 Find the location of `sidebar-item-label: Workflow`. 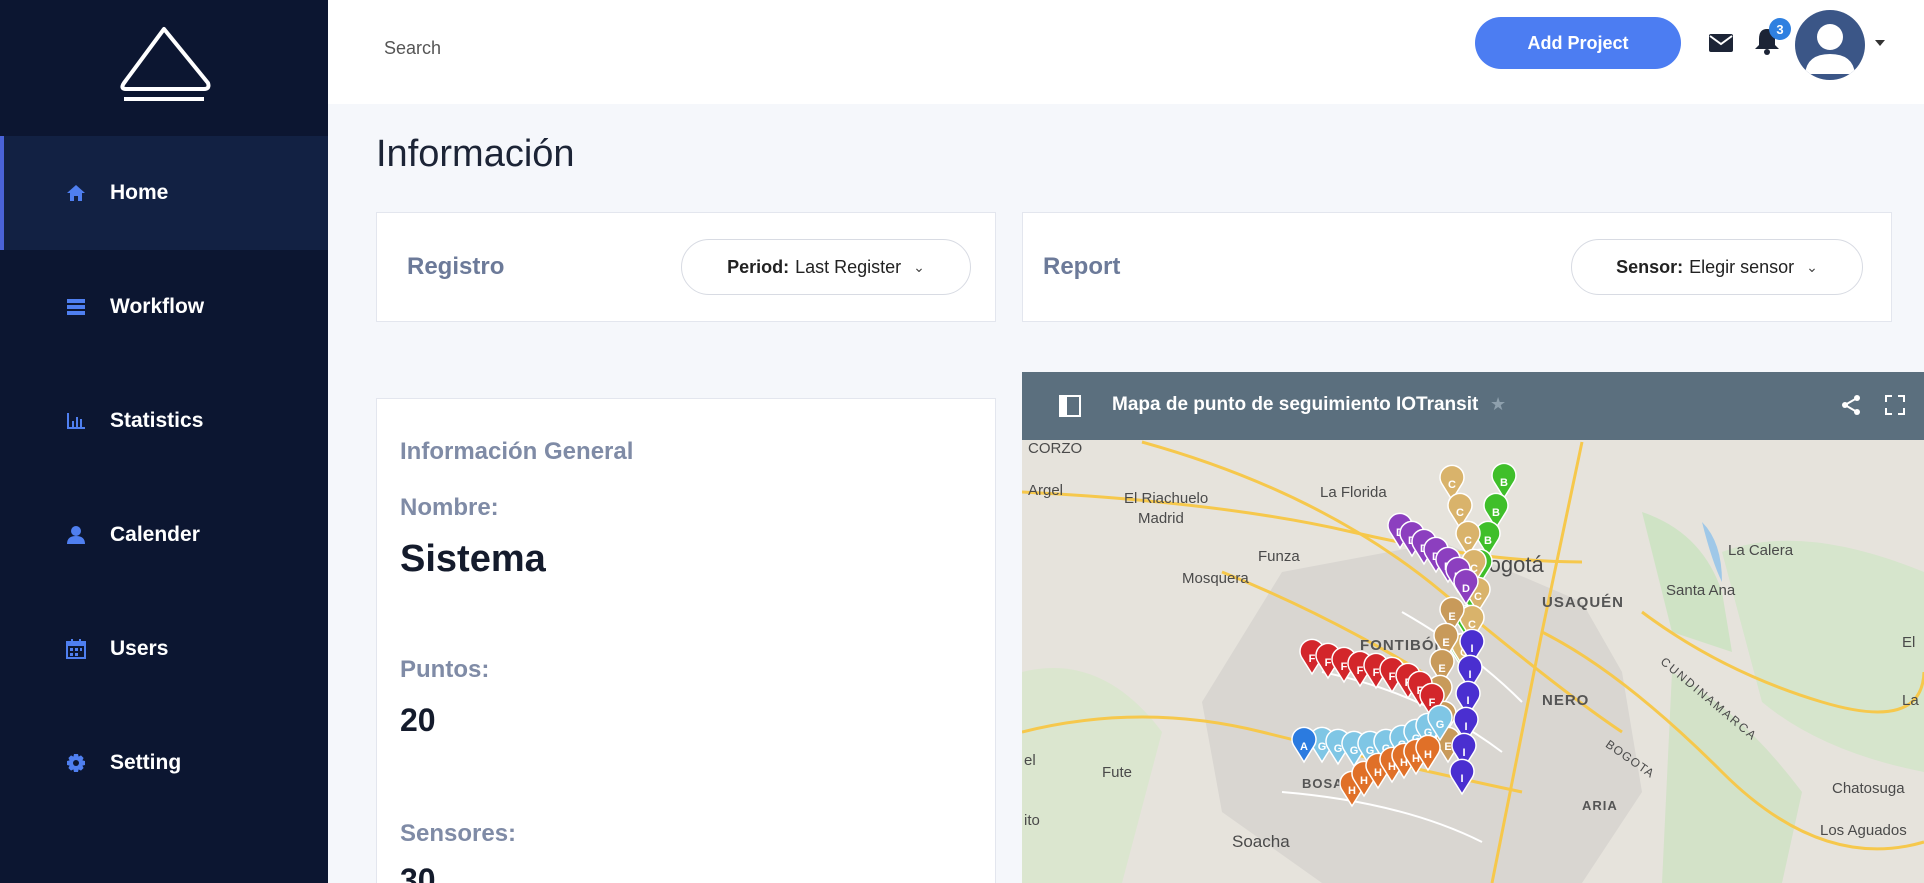

sidebar-item-label: Workflow is located at coordinates (157, 306).